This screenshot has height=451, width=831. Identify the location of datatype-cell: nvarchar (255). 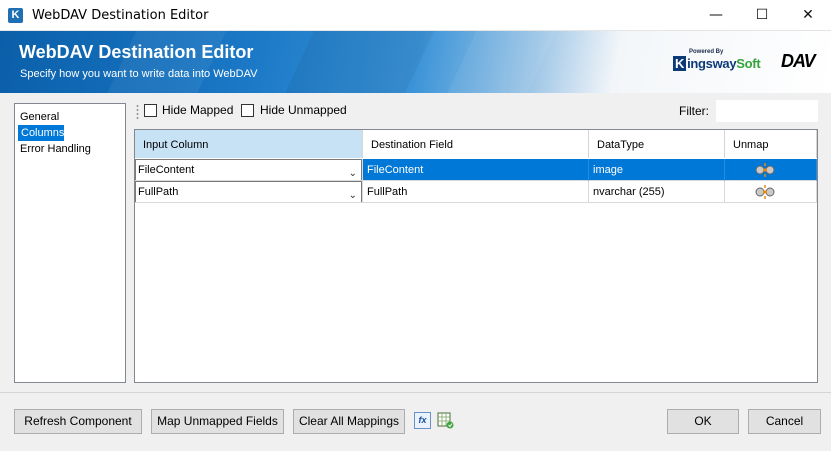
(657, 192).